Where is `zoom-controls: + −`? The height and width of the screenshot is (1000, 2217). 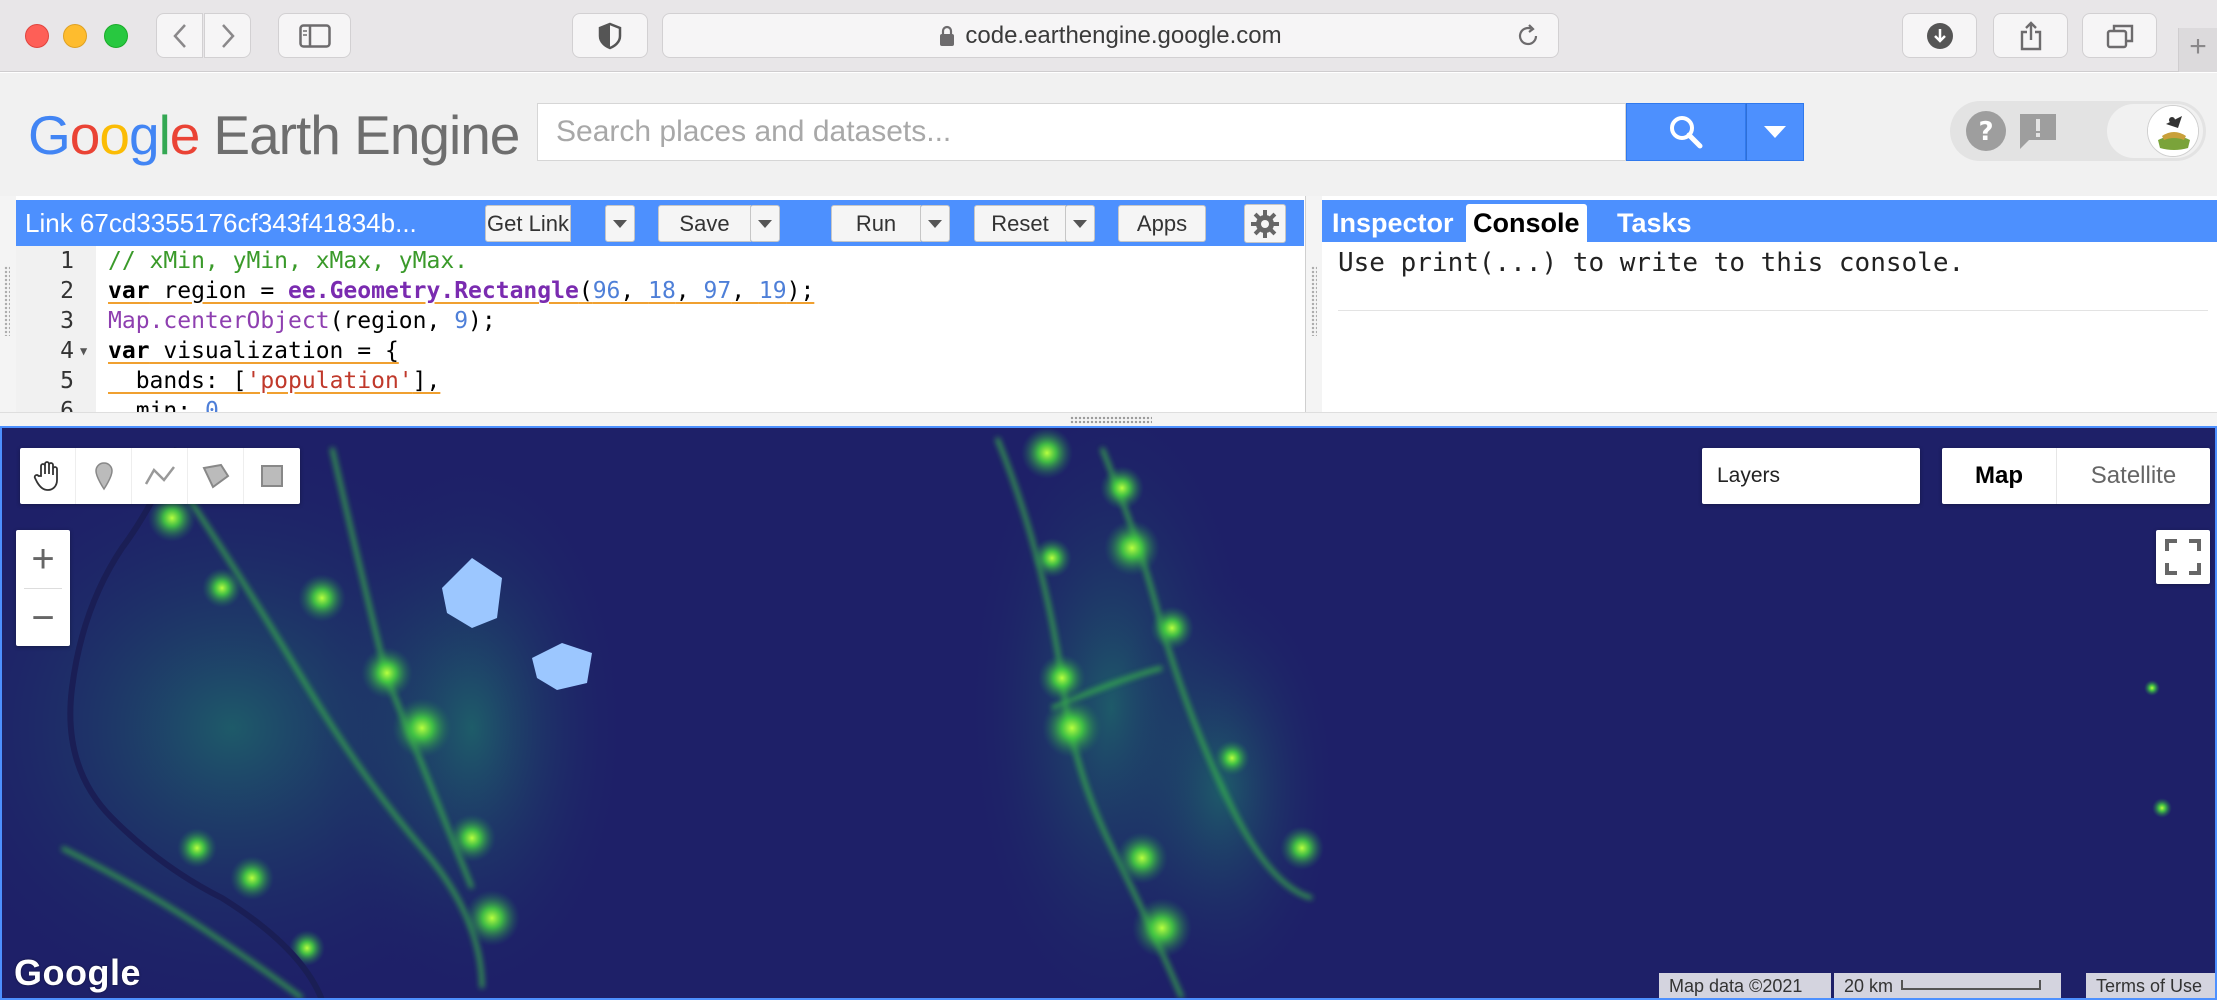 zoom-controls: + − is located at coordinates (43, 588).